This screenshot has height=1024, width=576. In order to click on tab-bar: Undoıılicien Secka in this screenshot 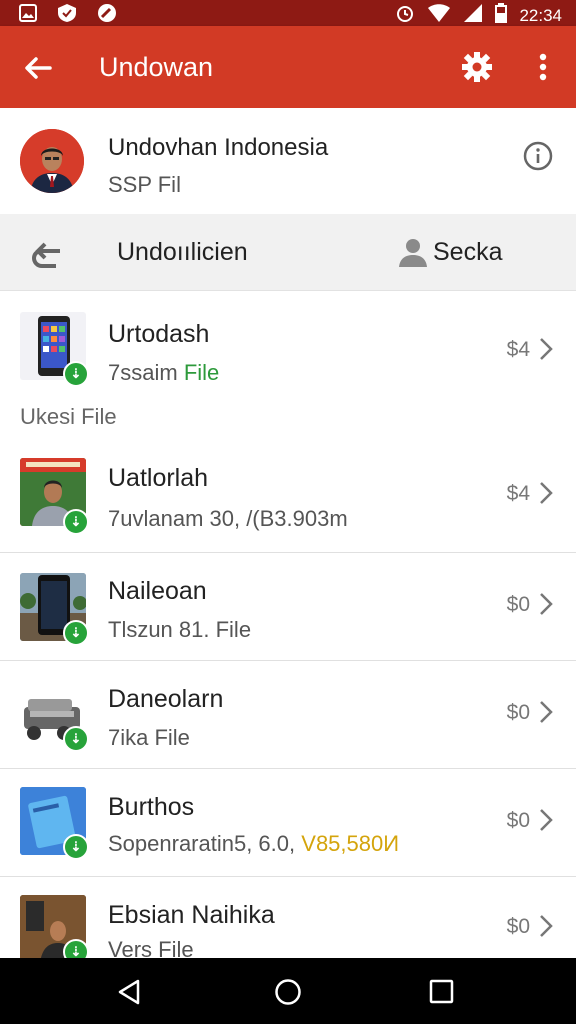, I will do `click(288, 252)`.